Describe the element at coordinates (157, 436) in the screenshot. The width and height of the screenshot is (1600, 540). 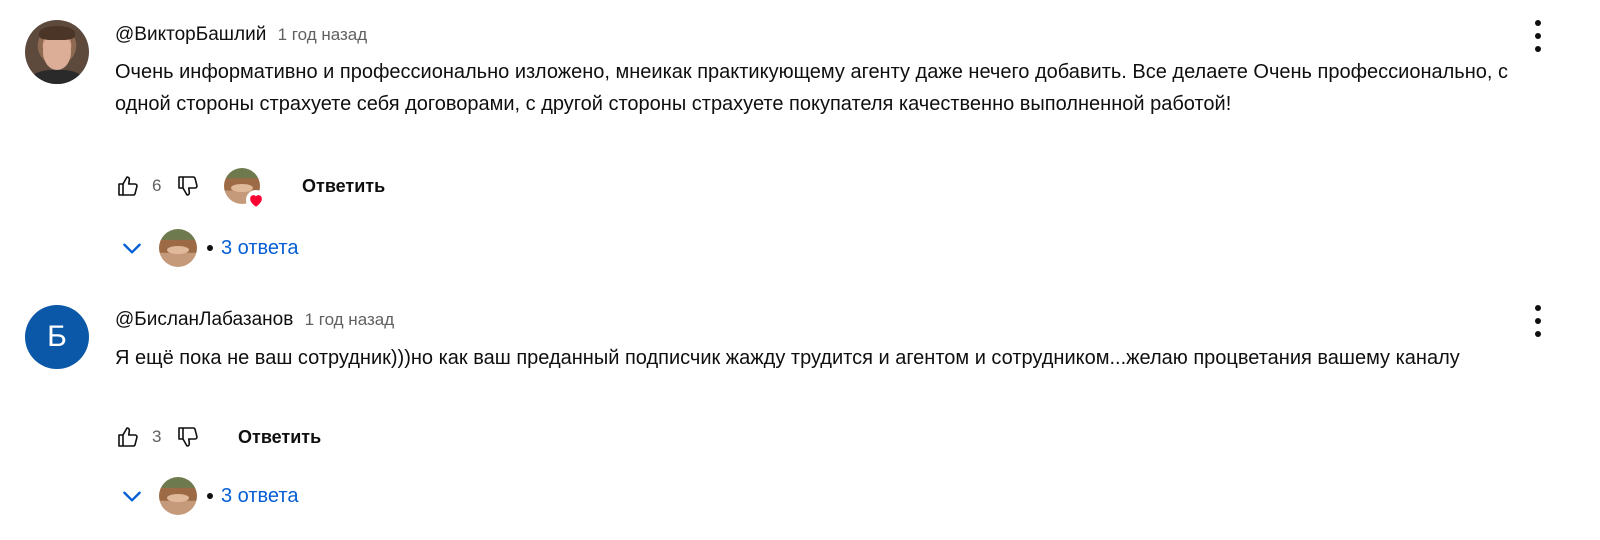
I see `like-count: 3` at that location.